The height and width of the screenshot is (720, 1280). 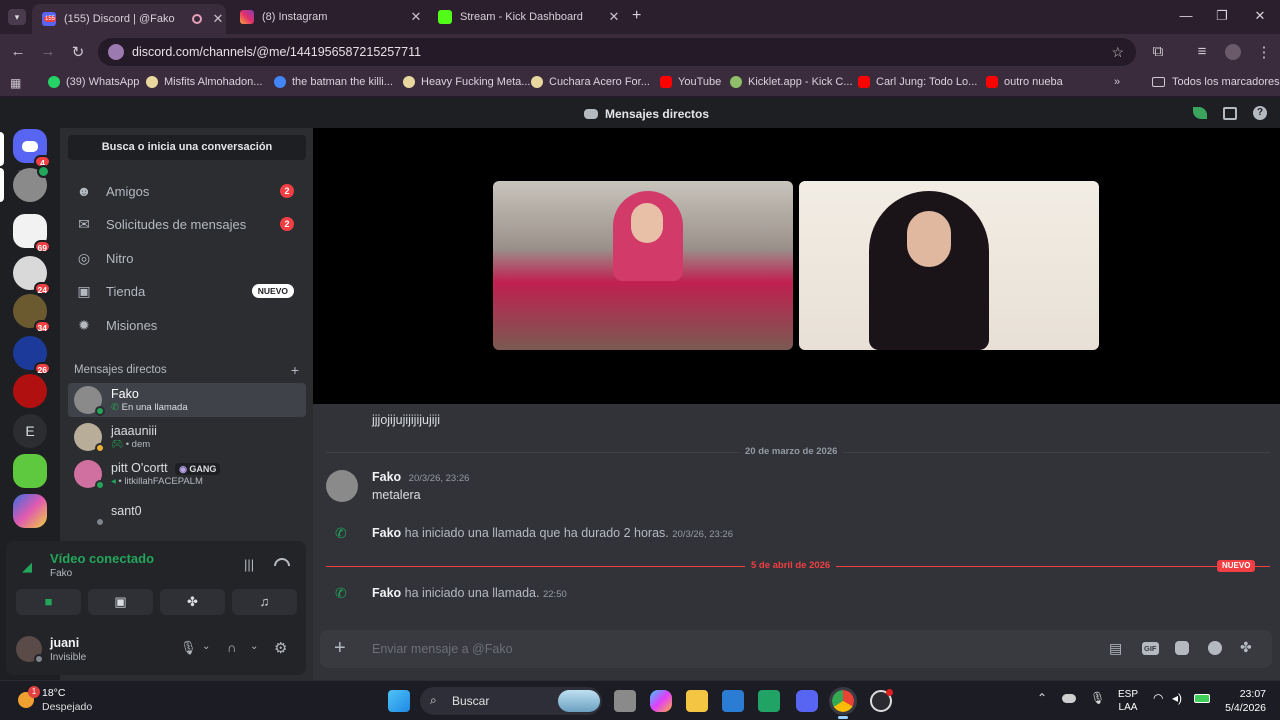 I want to click on video-tile-guest, so click(x=949, y=265).